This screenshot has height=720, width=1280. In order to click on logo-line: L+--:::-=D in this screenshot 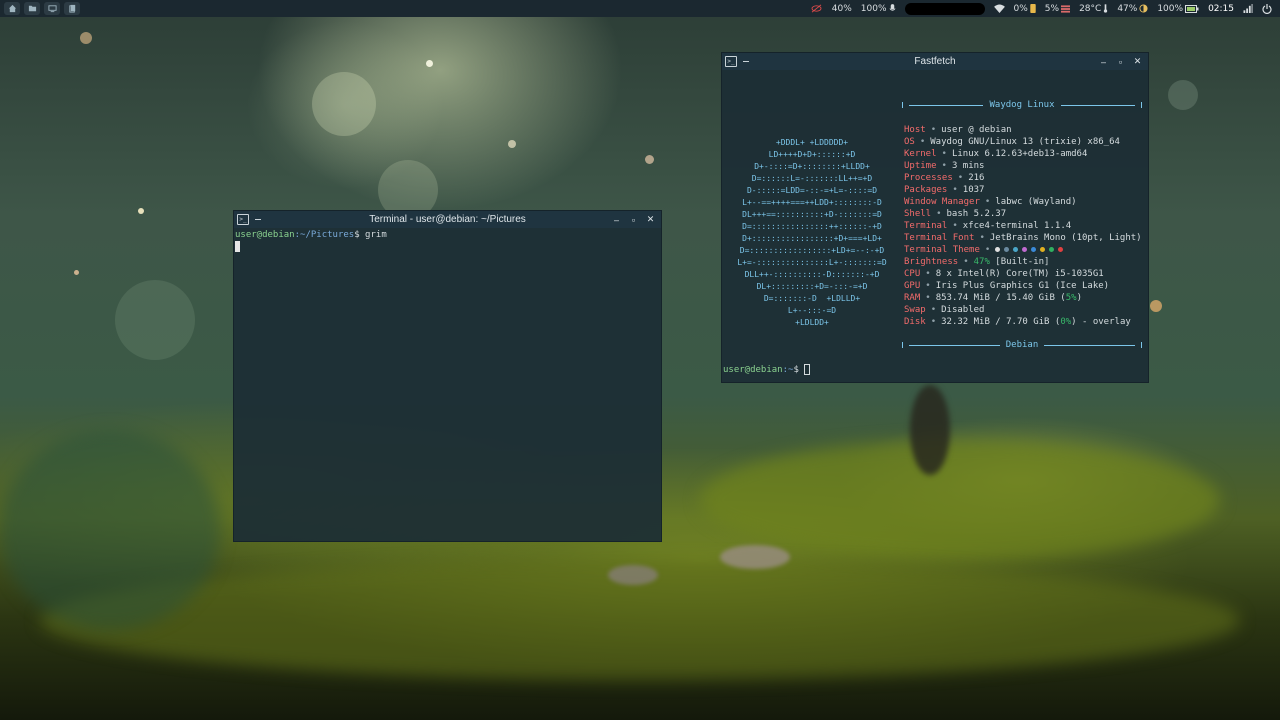, I will do `click(812, 310)`.